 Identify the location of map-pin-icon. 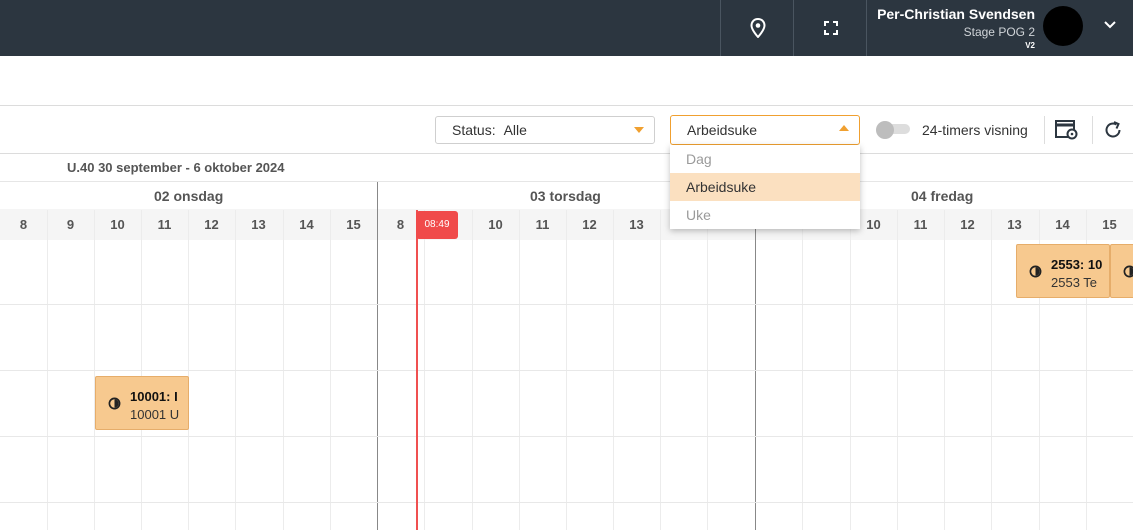
(757, 28).